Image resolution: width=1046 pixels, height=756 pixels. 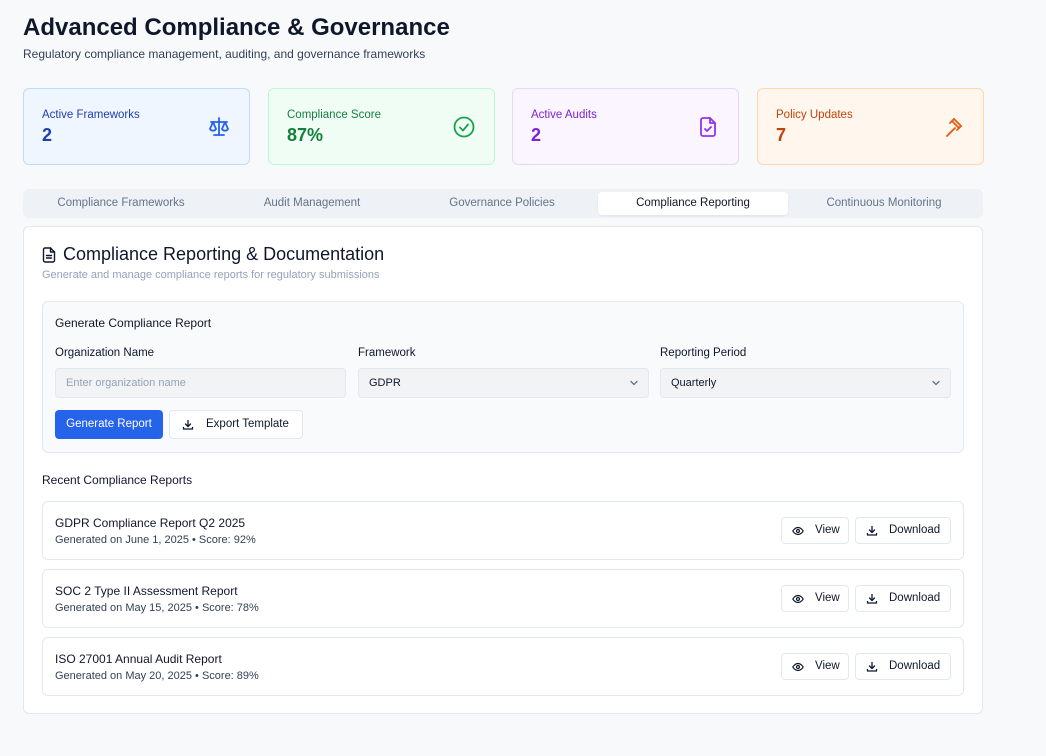 I want to click on framework-label: Framework, so click(x=387, y=353).